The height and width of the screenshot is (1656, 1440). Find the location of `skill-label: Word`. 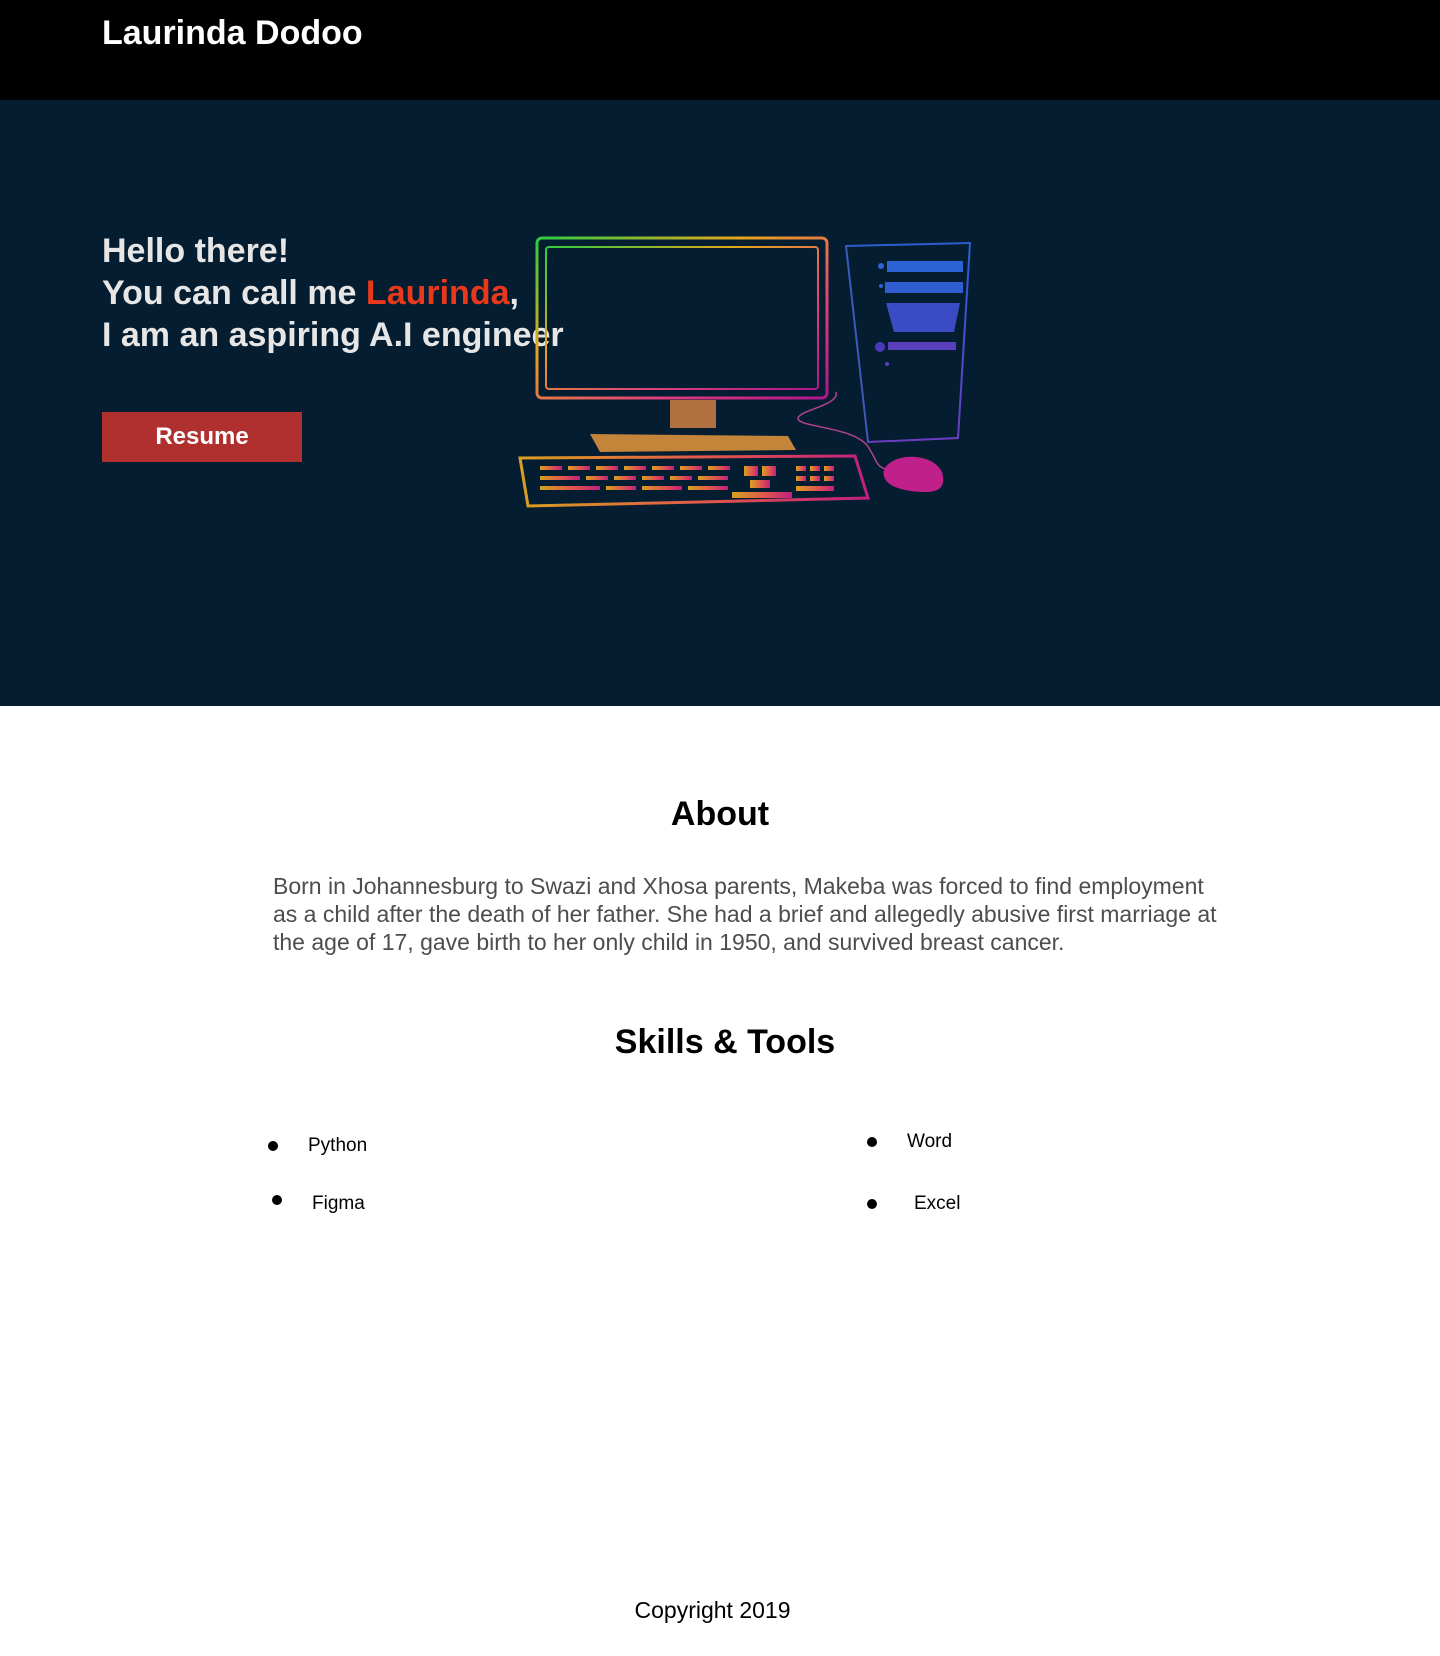

skill-label: Word is located at coordinates (930, 1141).